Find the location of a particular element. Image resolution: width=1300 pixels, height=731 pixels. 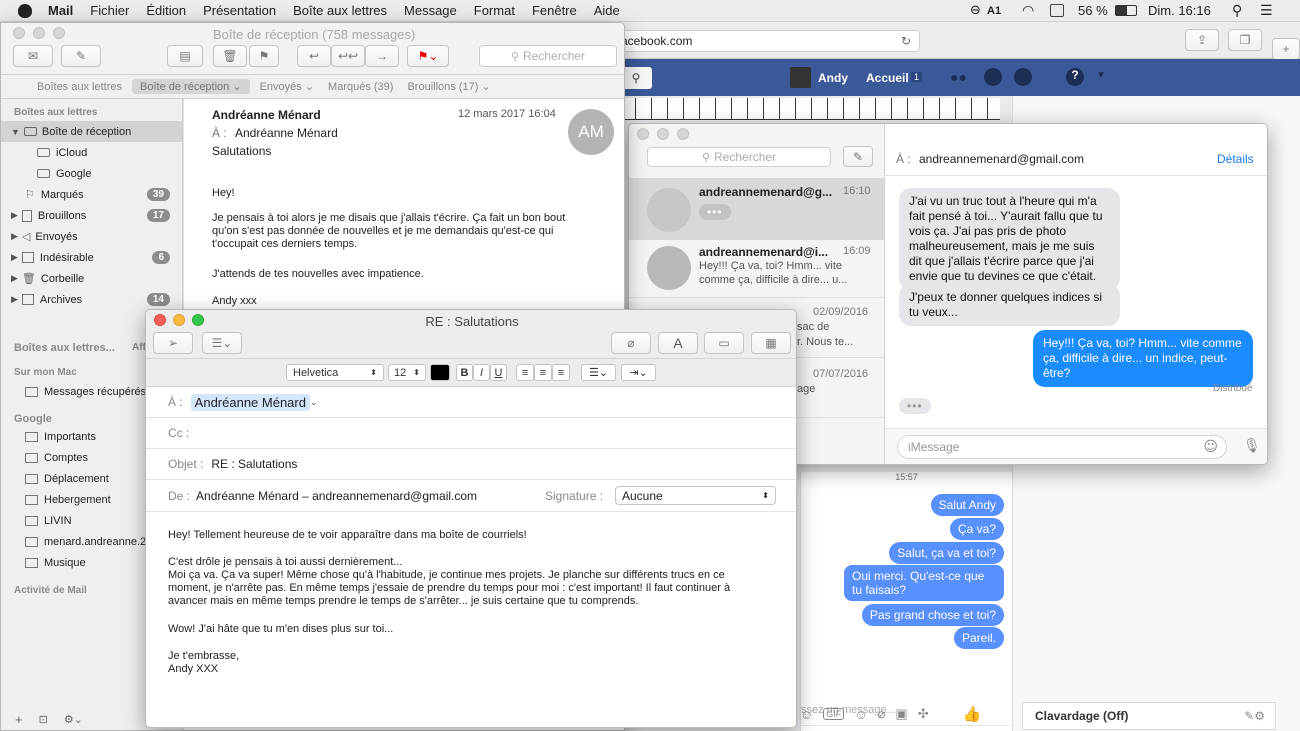

add-mailbox-button: + is located at coordinates (19, 719).